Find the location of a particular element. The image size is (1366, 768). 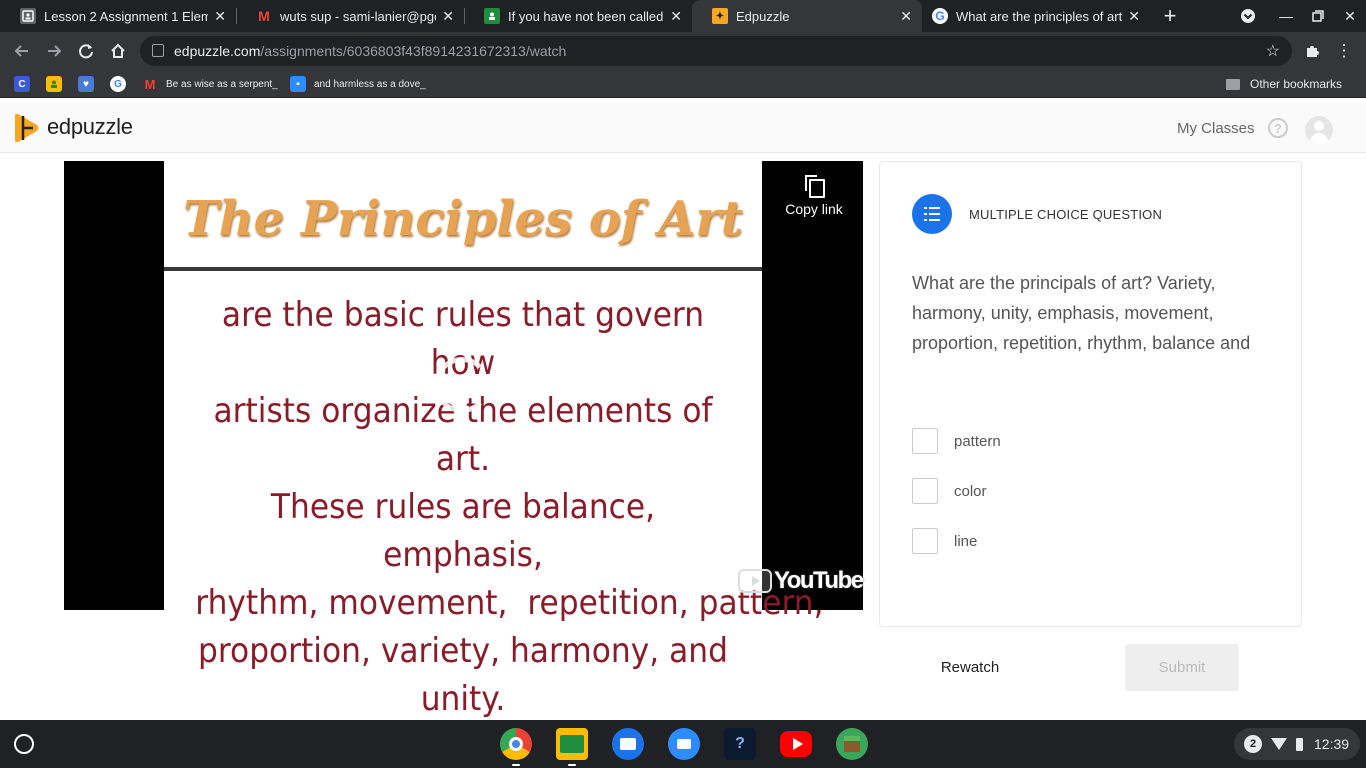

edpuzzle-logo-icon is located at coordinates (28, 127).